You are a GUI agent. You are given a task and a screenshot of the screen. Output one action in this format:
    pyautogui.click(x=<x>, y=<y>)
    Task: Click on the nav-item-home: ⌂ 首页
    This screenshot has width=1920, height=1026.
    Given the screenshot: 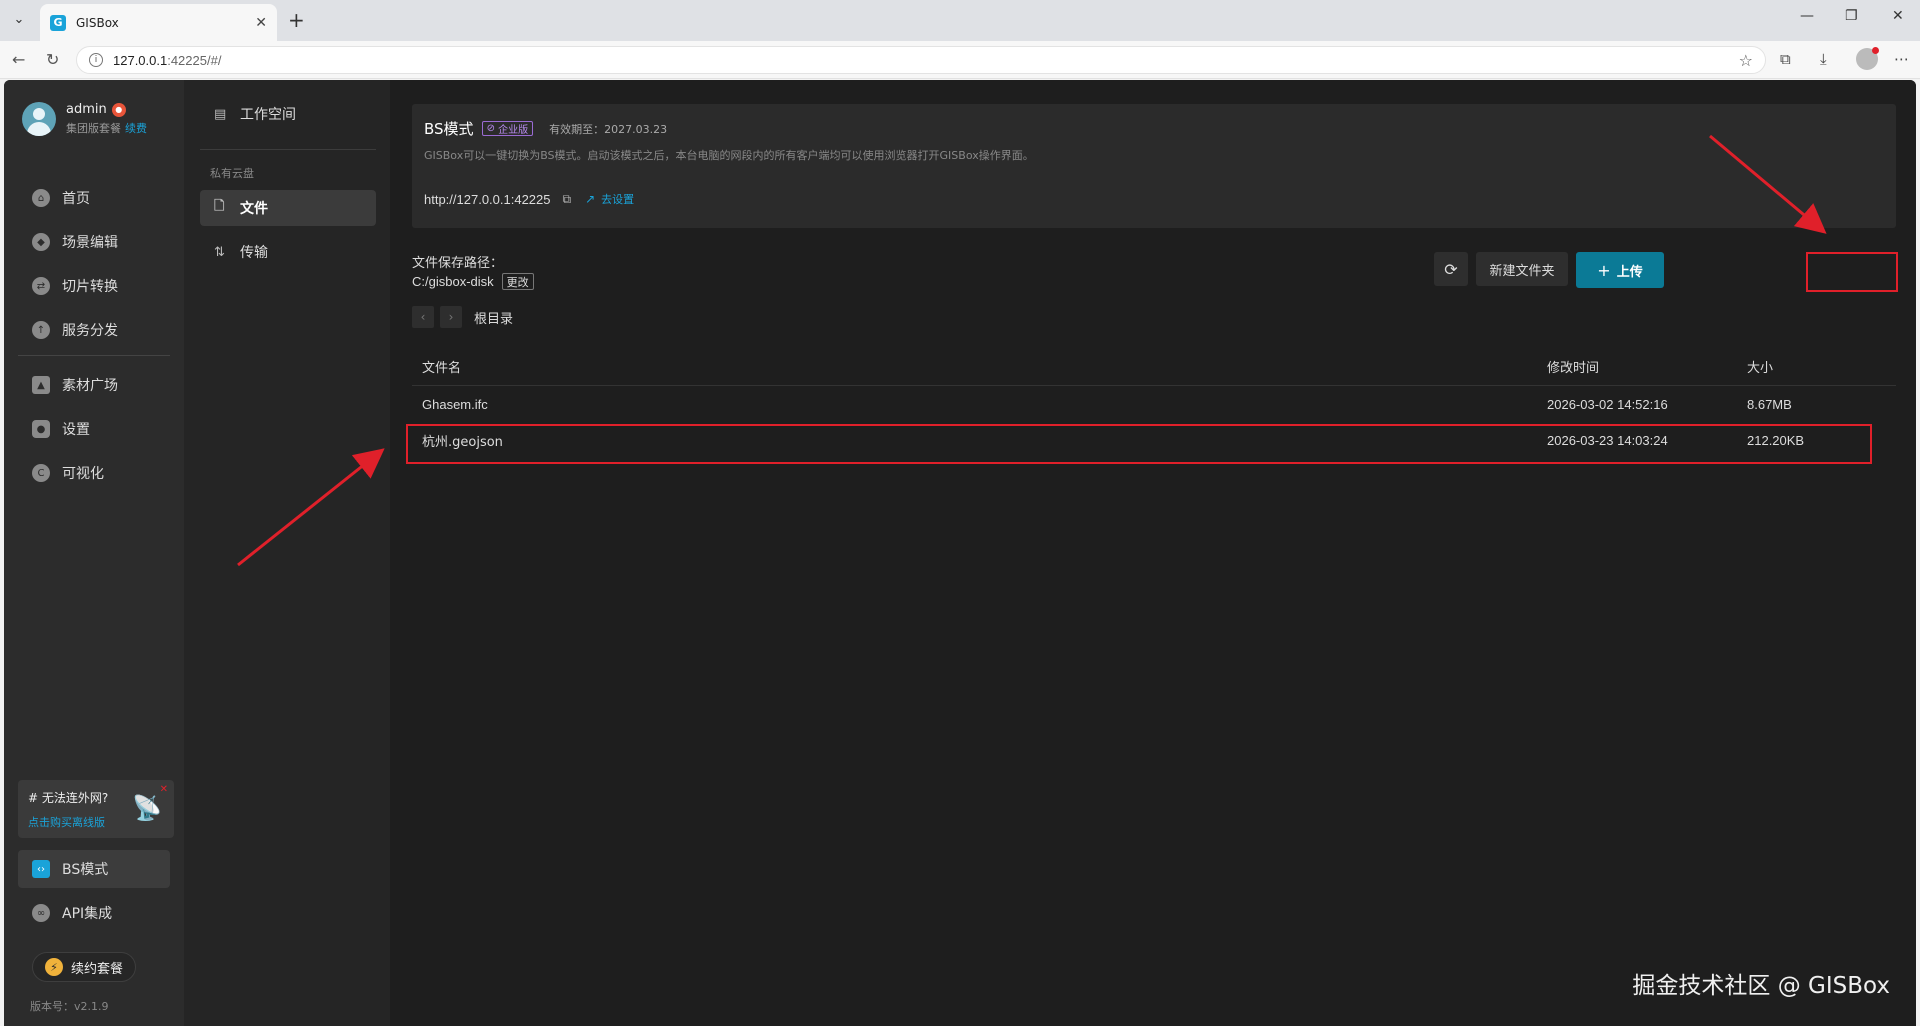 What is the action you would take?
    pyautogui.click(x=94, y=198)
    